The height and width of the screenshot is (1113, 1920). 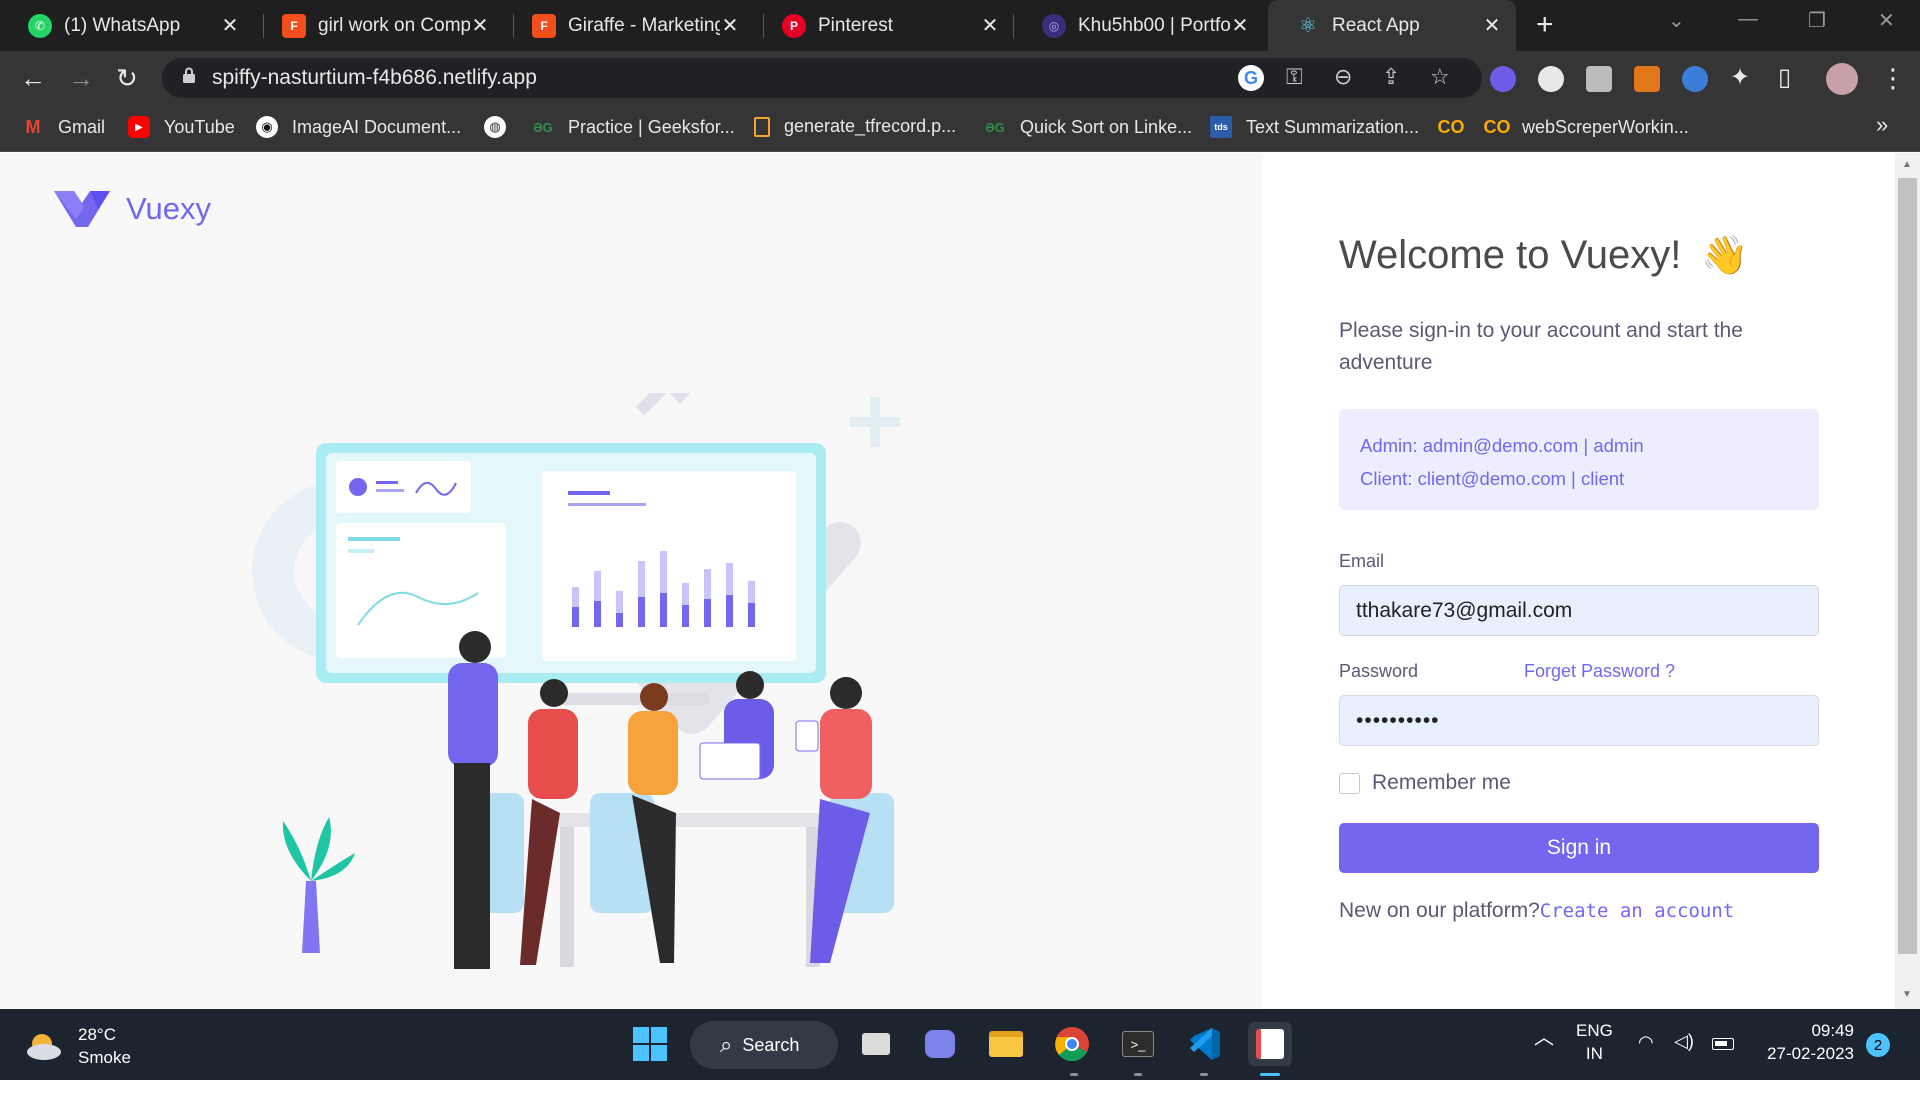 What do you see at coordinates (1907, 164) in the screenshot?
I see `scroll-up-icon: ▲` at bounding box center [1907, 164].